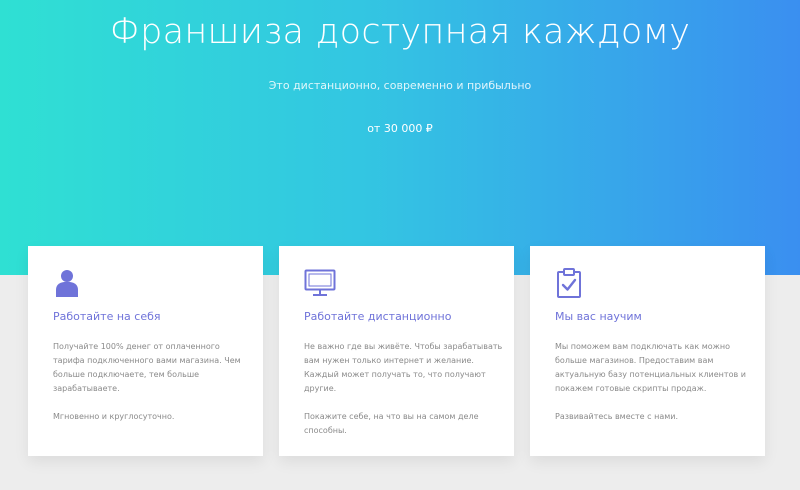 The image size is (800, 490). What do you see at coordinates (114, 416) in the screenshot?
I see `card-paragraph: Мгновенно и круглосуточно.` at bounding box center [114, 416].